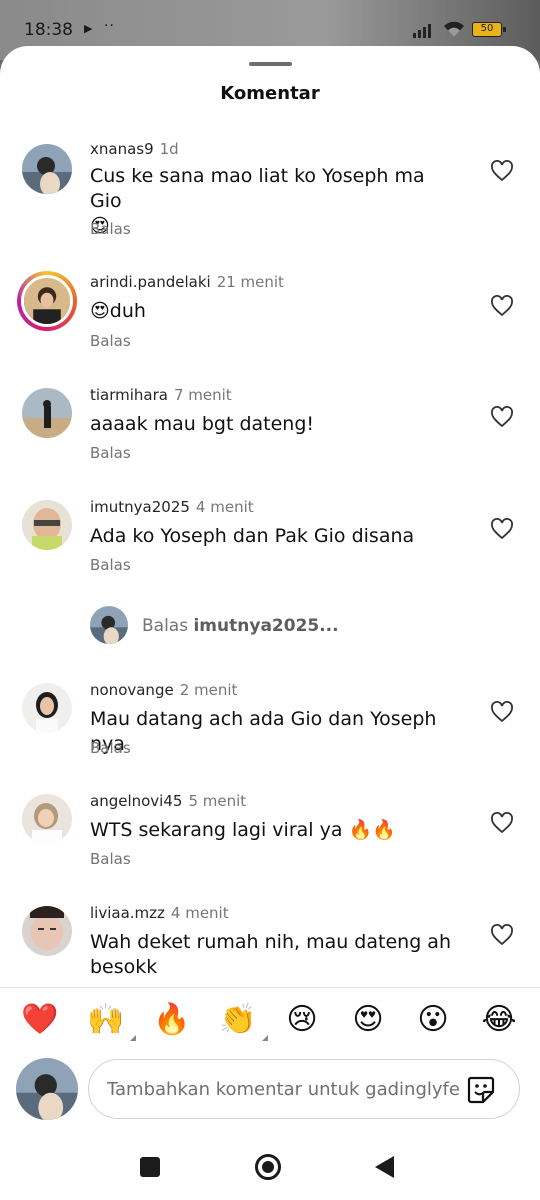  Describe the element at coordinates (136, 801) in the screenshot. I see `comment-username: angelnovi45` at that location.